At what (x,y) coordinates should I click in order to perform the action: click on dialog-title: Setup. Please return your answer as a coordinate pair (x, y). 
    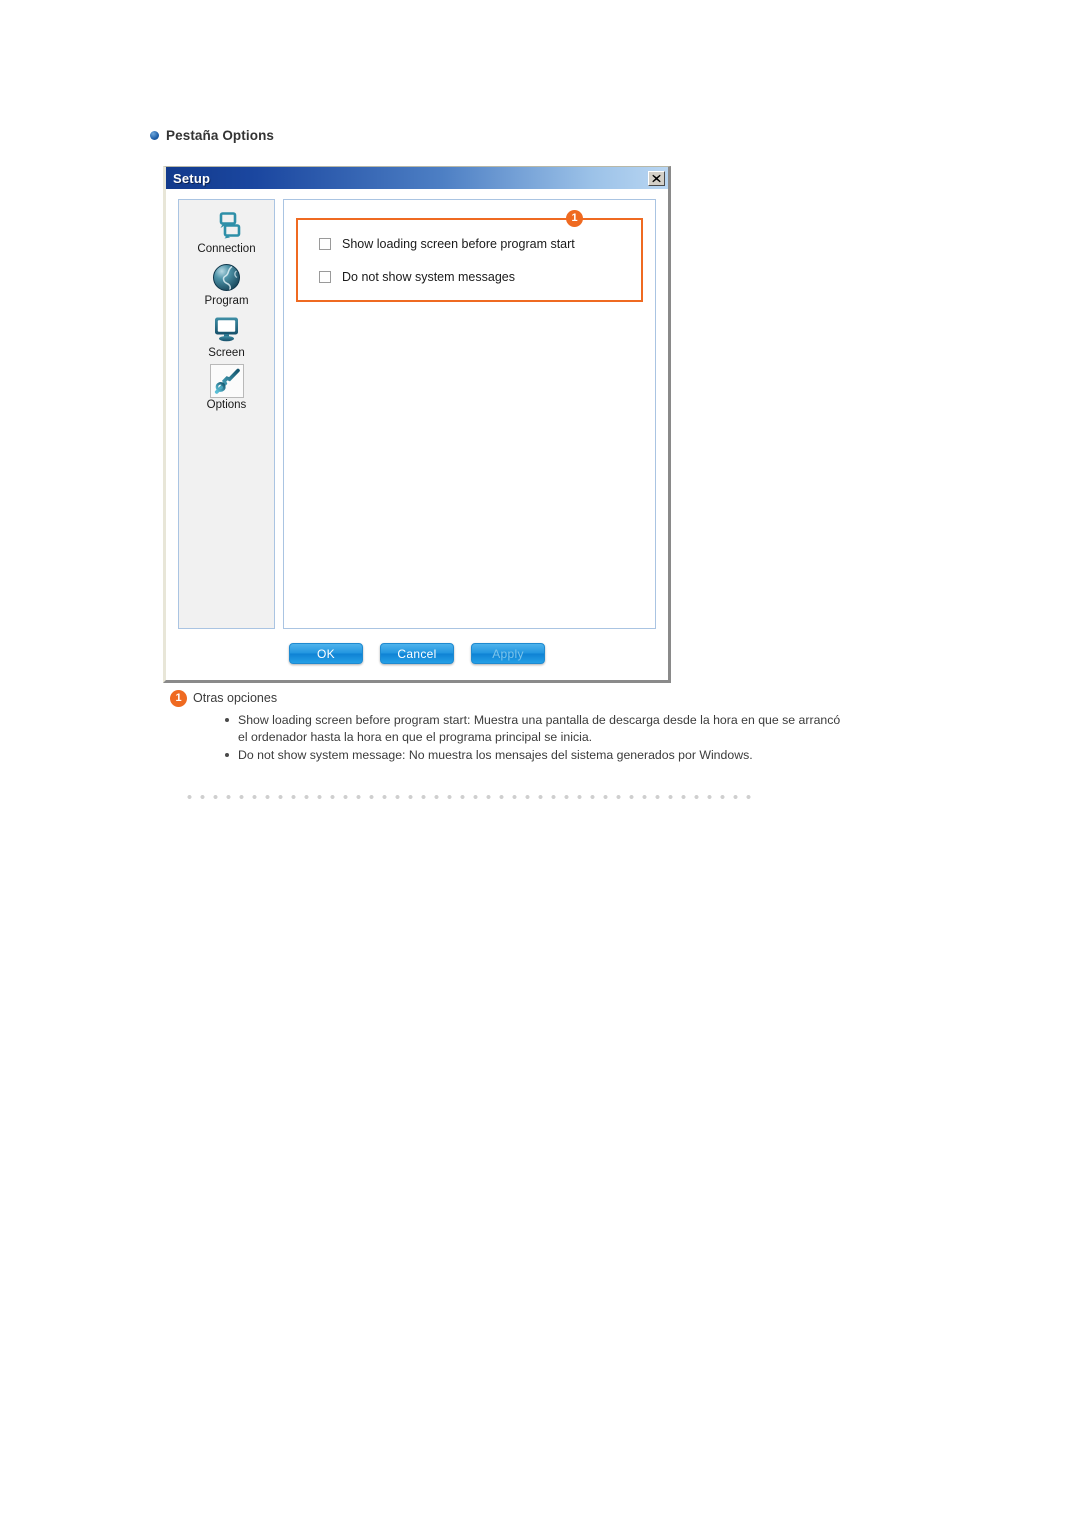
    Looking at the image, I should click on (192, 178).